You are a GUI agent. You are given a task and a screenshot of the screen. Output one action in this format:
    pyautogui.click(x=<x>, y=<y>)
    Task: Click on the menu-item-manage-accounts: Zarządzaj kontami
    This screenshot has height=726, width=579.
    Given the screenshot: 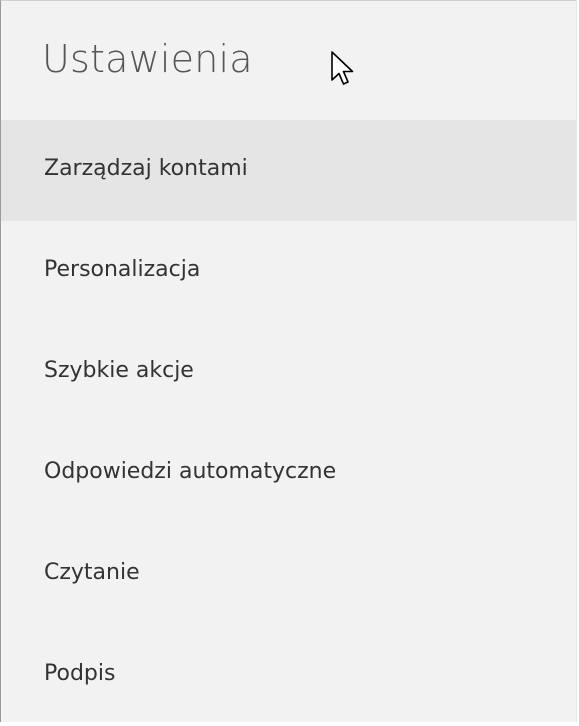 What is the action you would take?
    pyautogui.click(x=288, y=170)
    